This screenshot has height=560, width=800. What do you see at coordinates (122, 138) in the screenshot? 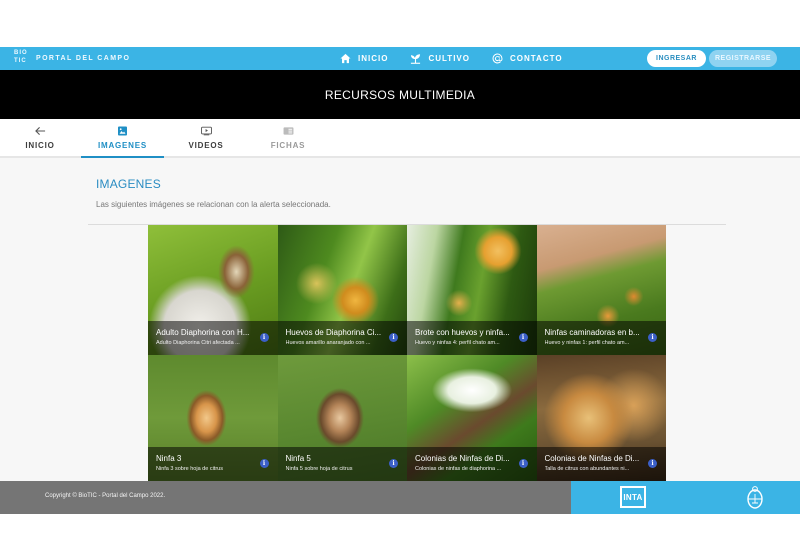
I see `tab-imagenes: IMAGENES` at bounding box center [122, 138].